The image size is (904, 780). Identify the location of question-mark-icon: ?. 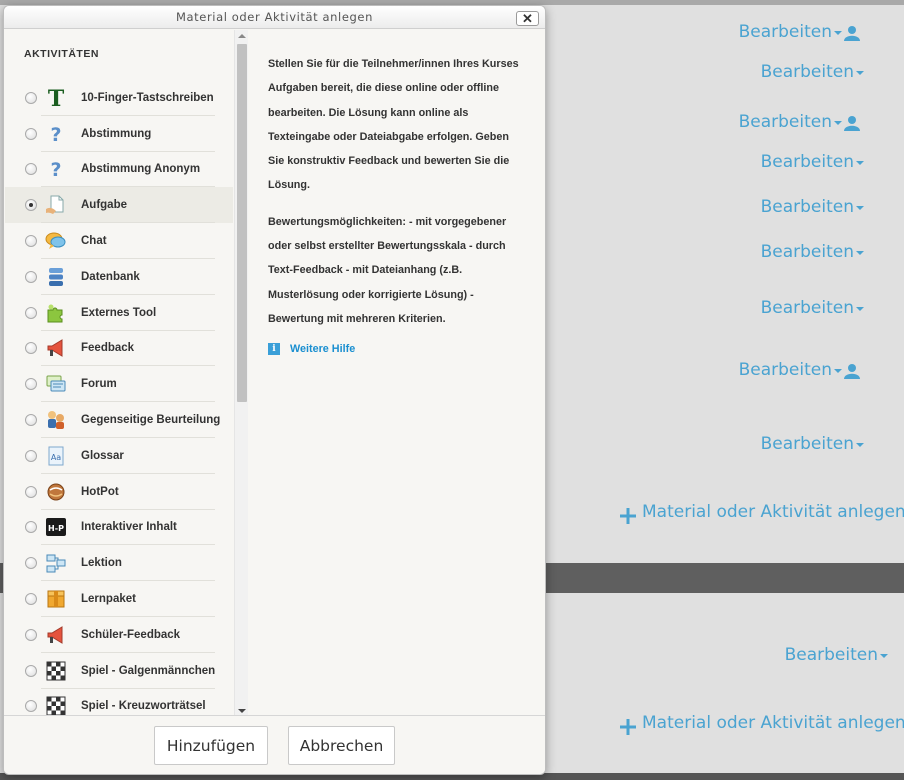
(56, 169).